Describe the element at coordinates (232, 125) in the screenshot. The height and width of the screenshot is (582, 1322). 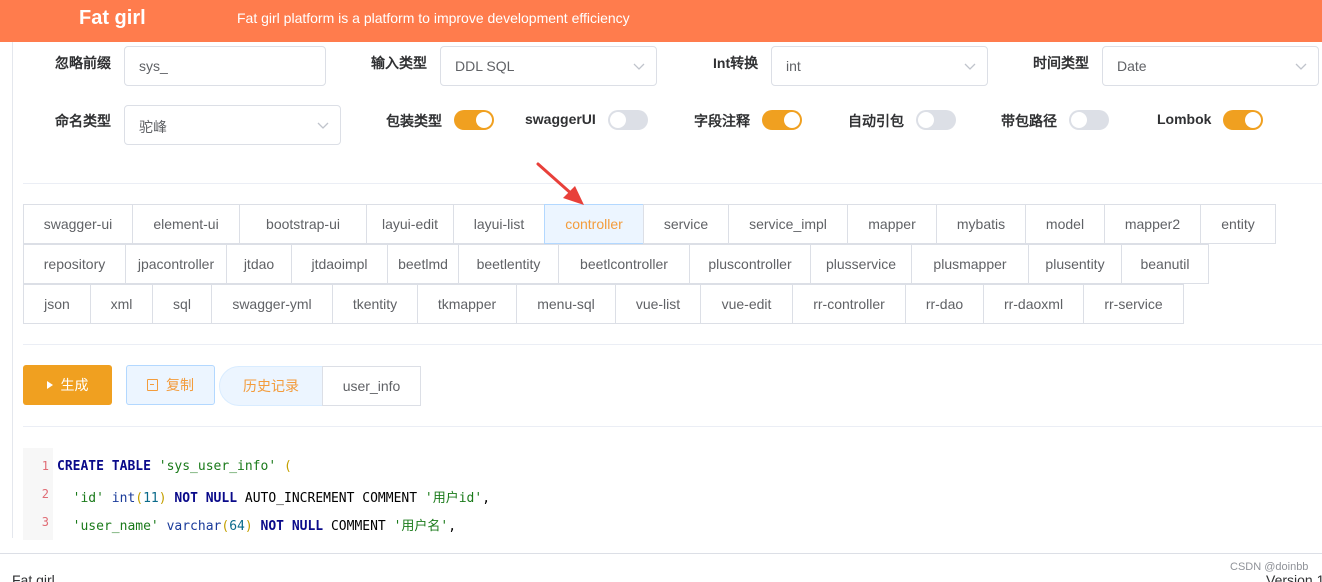
I see `naming-type-select: 驼峰` at that location.